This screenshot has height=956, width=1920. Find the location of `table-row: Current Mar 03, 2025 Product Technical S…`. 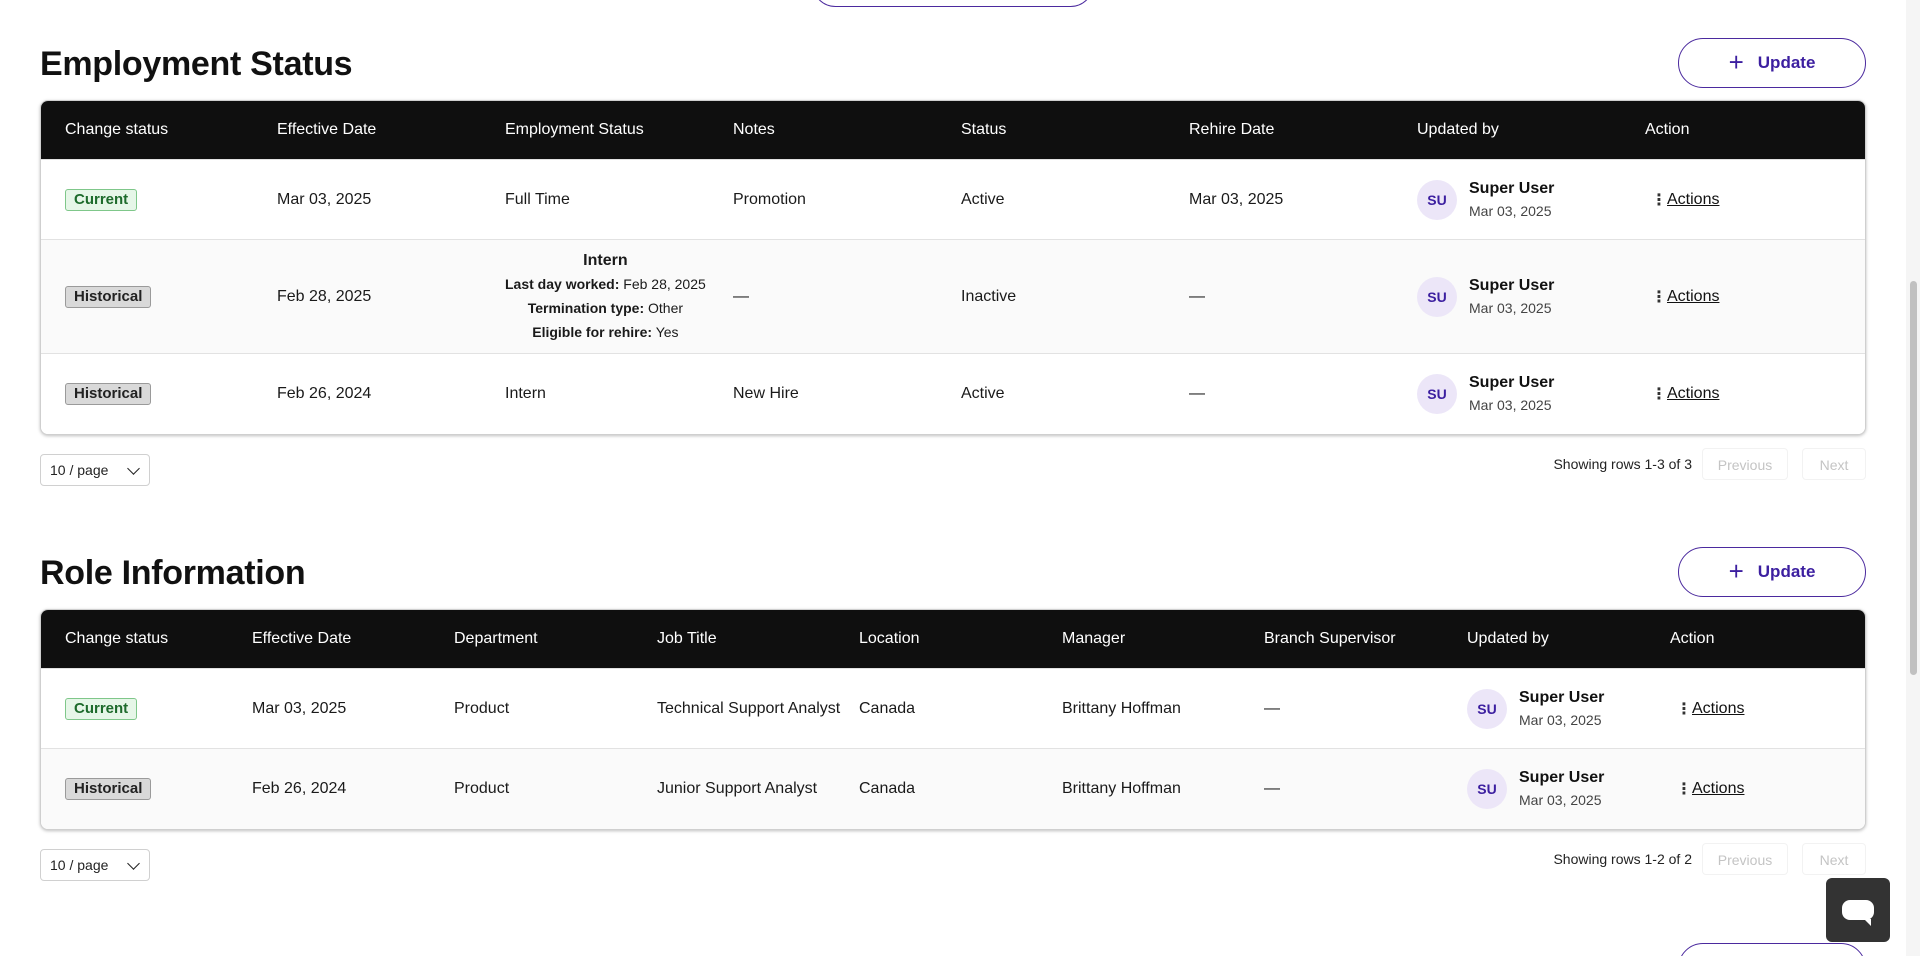

table-row: Current Mar 03, 2025 Product Technical S… is located at coordinates (953, 708).